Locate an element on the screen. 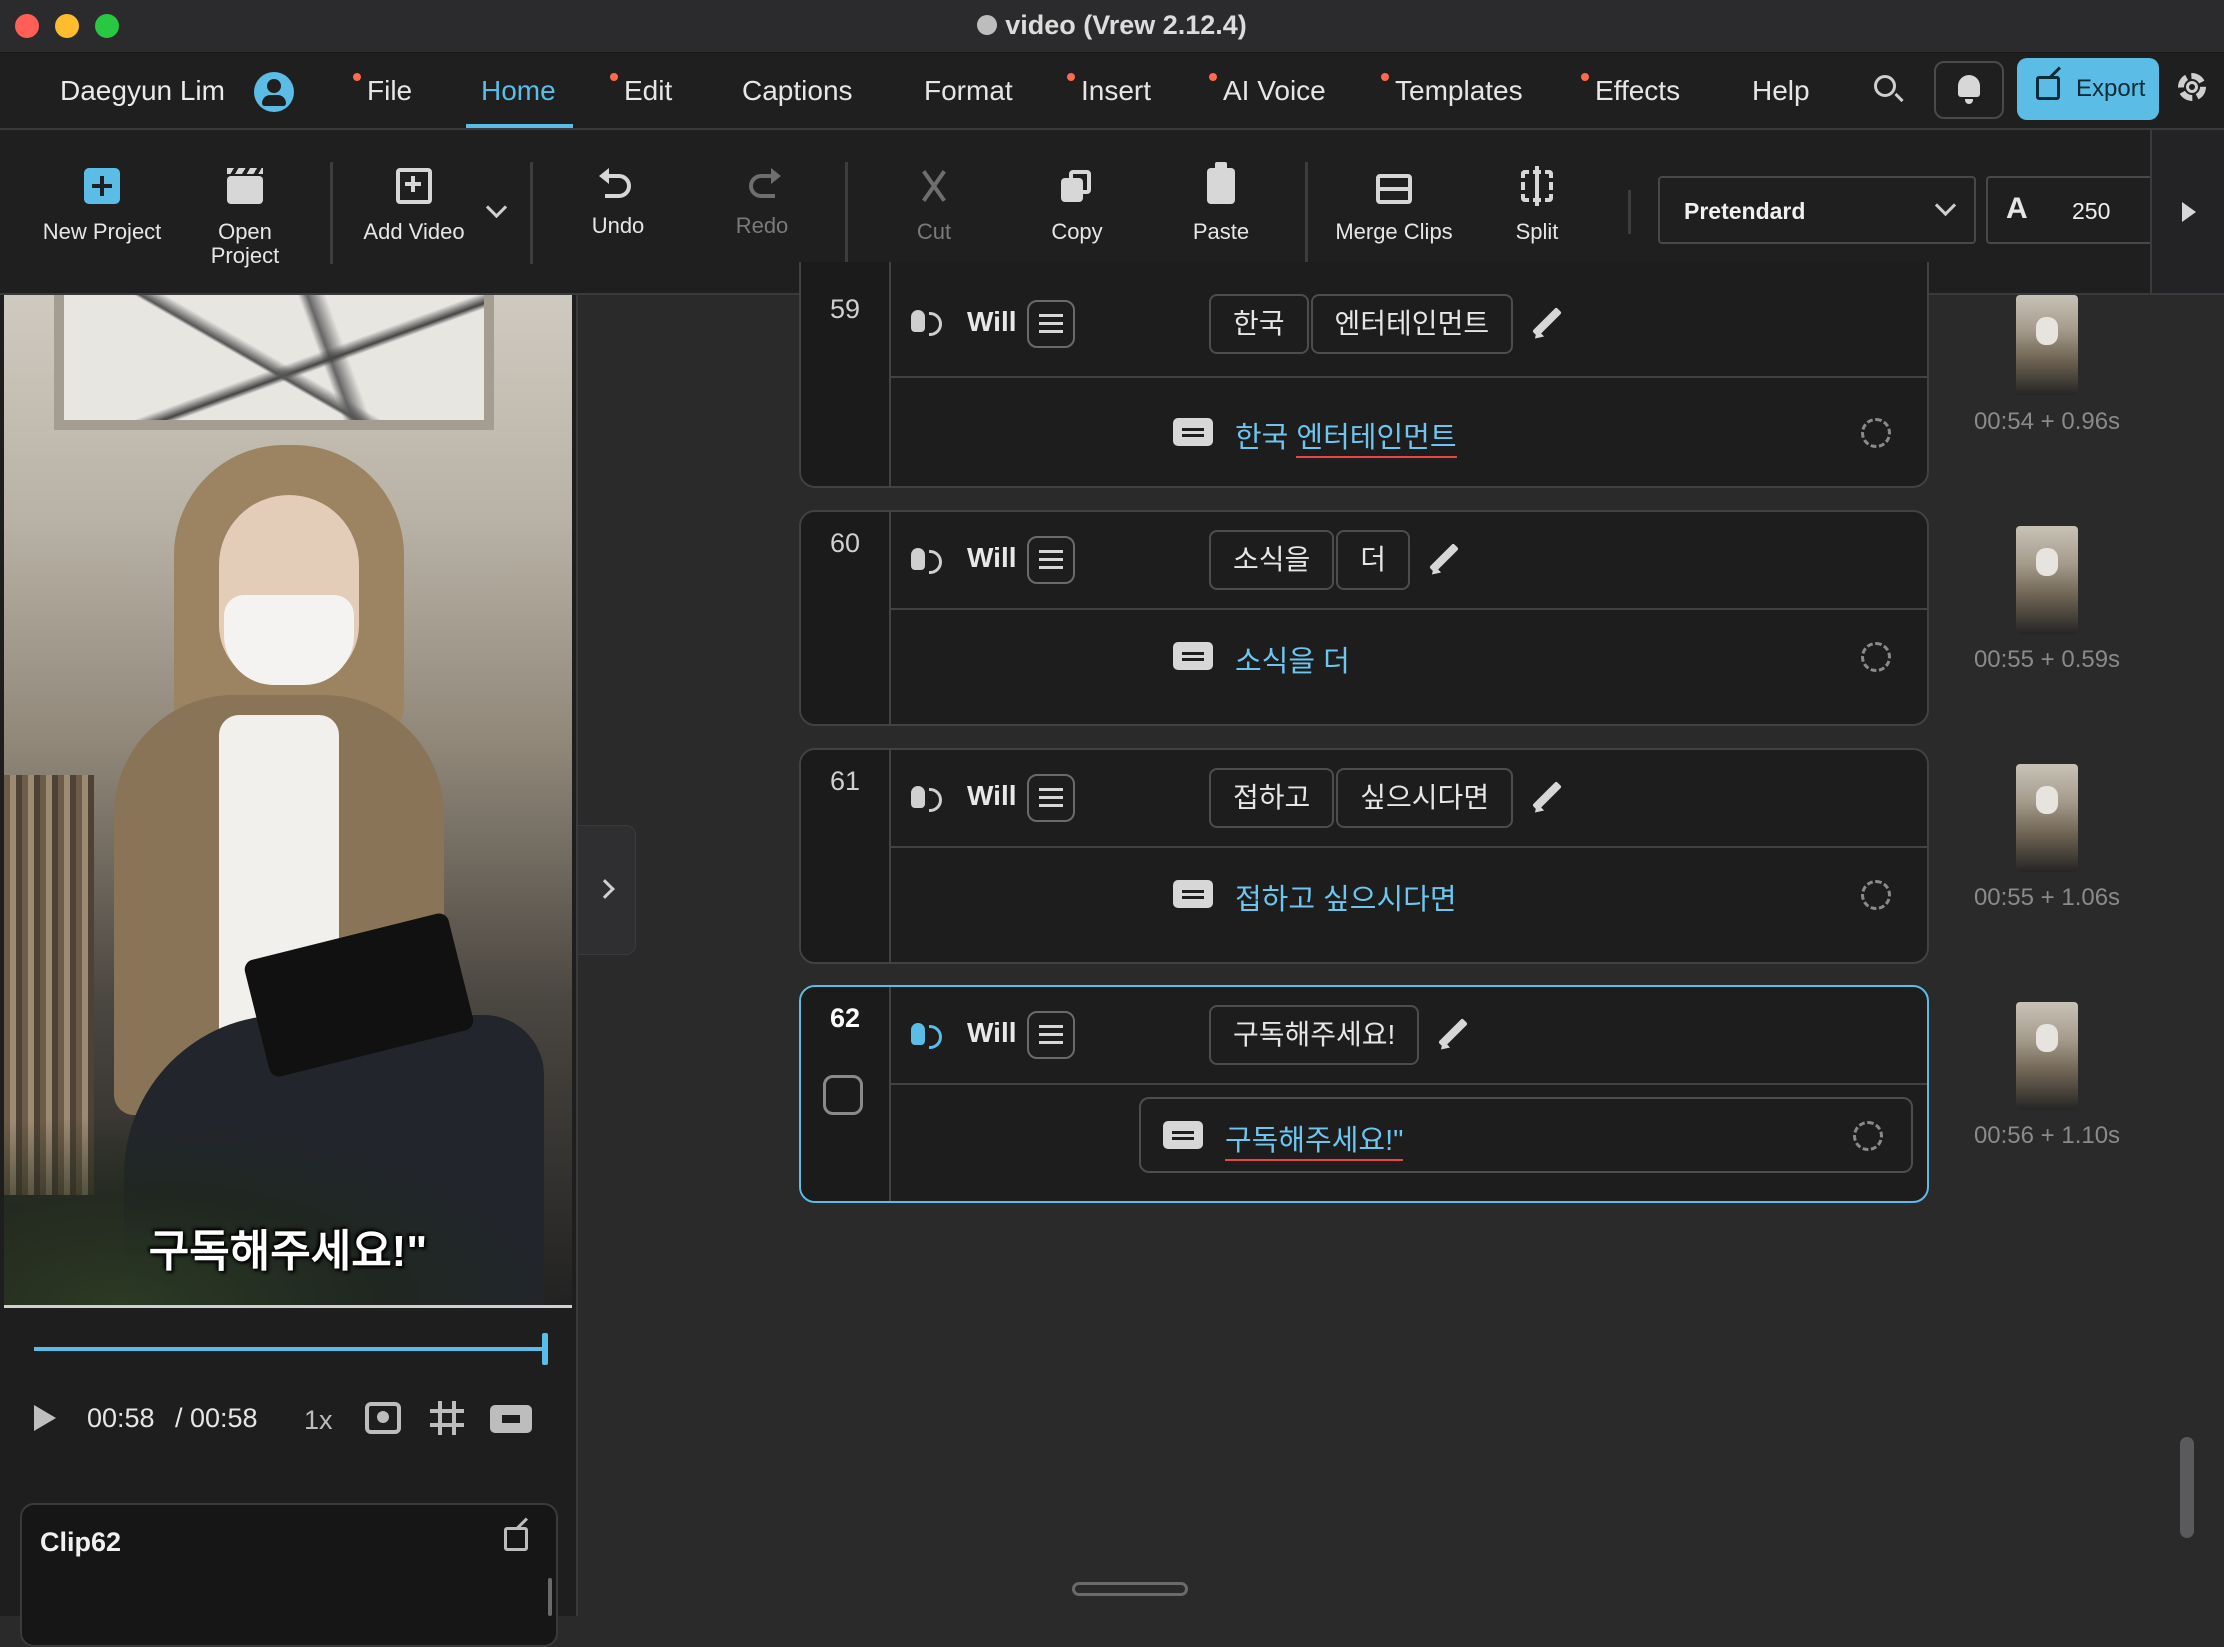  export-button: Export is located at coordinates (2088, 89).